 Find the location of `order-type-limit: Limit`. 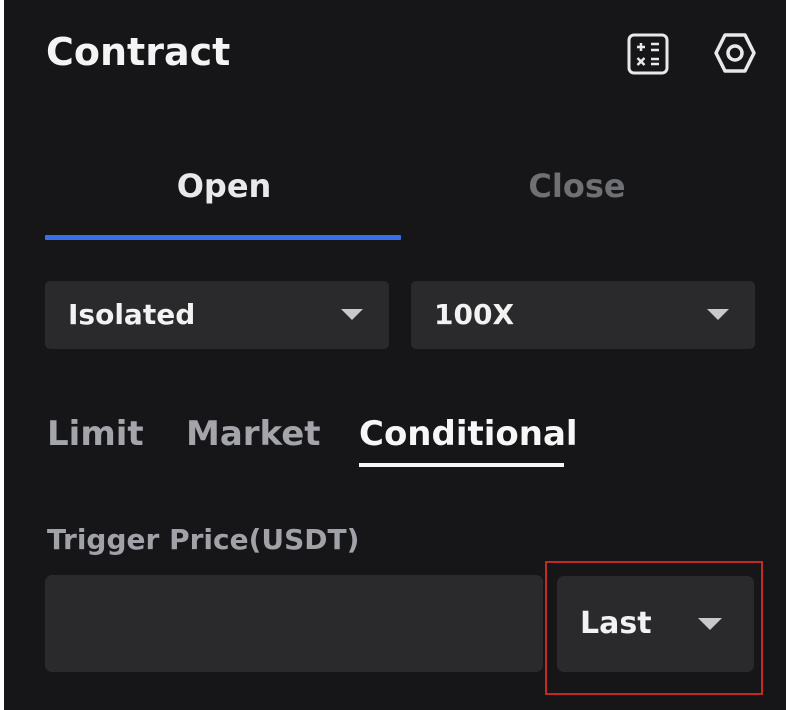

order-type-limit: Limit is located at coordinates (95, 434).